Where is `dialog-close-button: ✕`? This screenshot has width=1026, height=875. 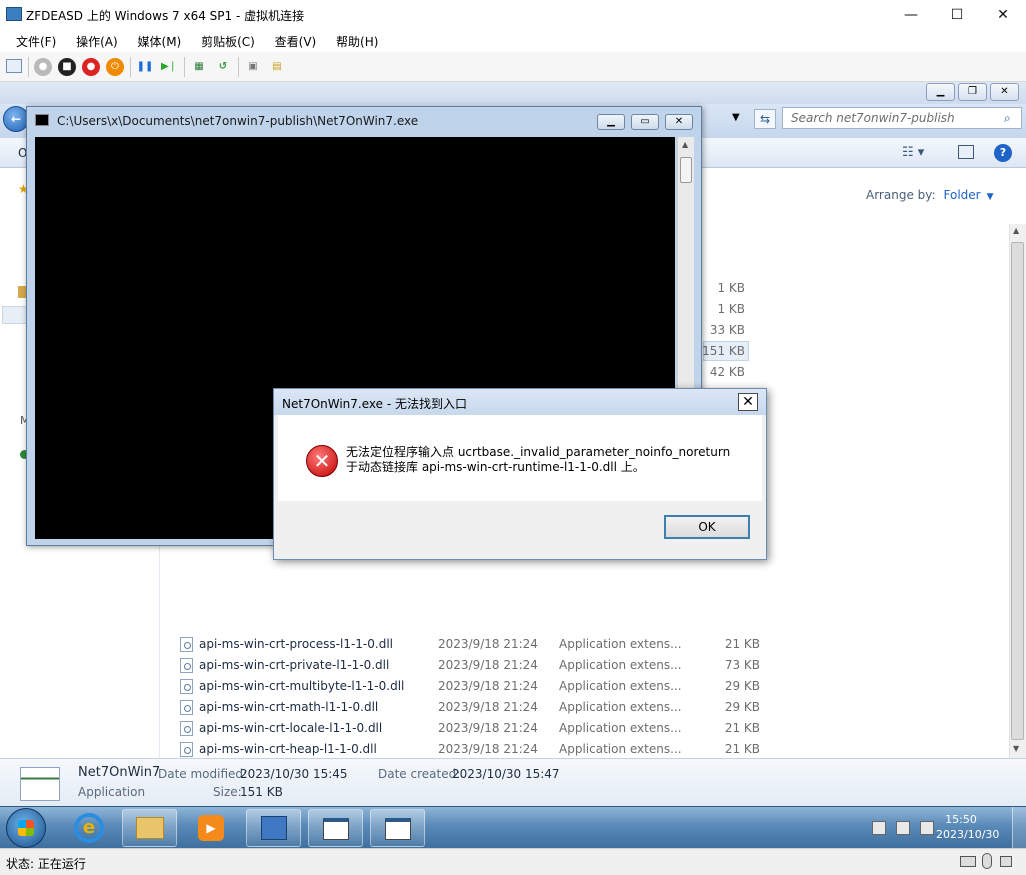 dialog-close-button: ✕ is located at coordinates (748, 402).